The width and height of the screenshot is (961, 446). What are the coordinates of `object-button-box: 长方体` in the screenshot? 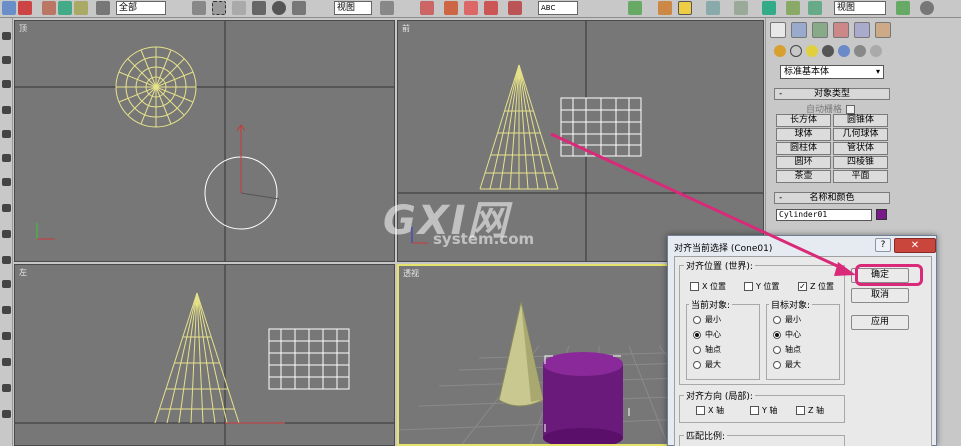 It's located at (803, 120).